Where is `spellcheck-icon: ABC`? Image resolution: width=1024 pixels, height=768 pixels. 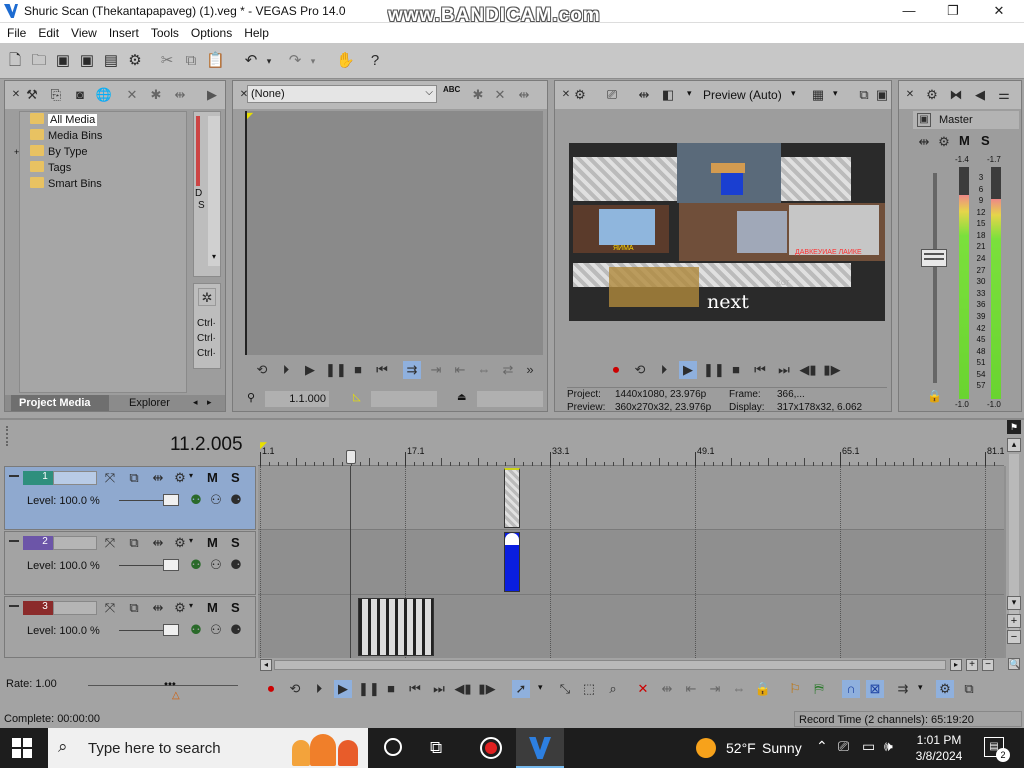 spellcheck-icon: ABC is located at coordinates (451, 89).